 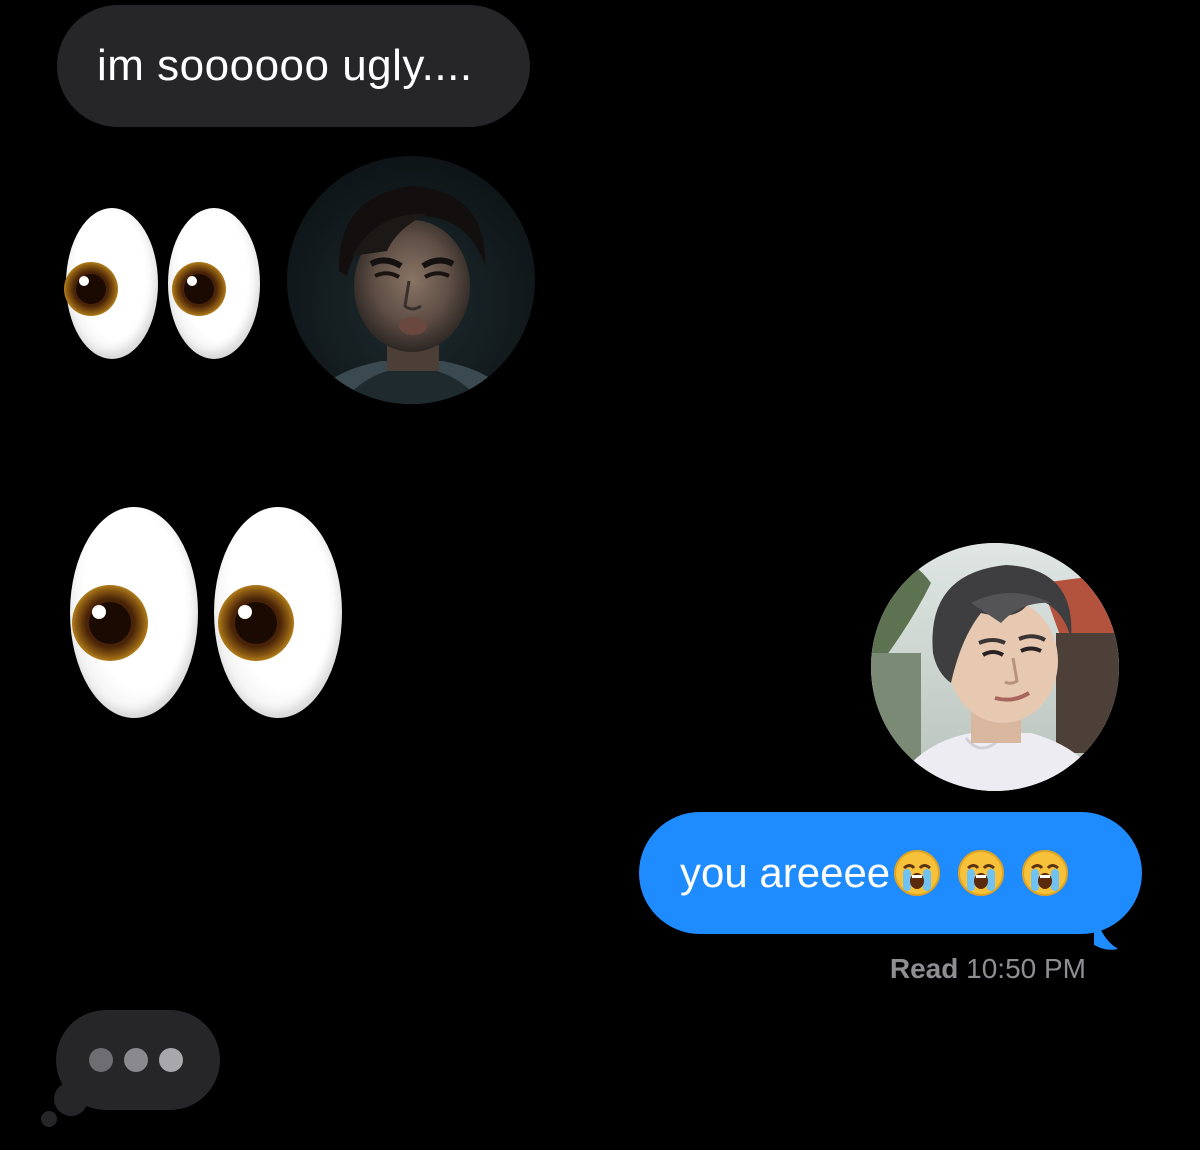 What do you see at coordinates (49, 1119) in the screenshot?
I see `typing-indicator-tail-small` at bounding box center [49, 1119].